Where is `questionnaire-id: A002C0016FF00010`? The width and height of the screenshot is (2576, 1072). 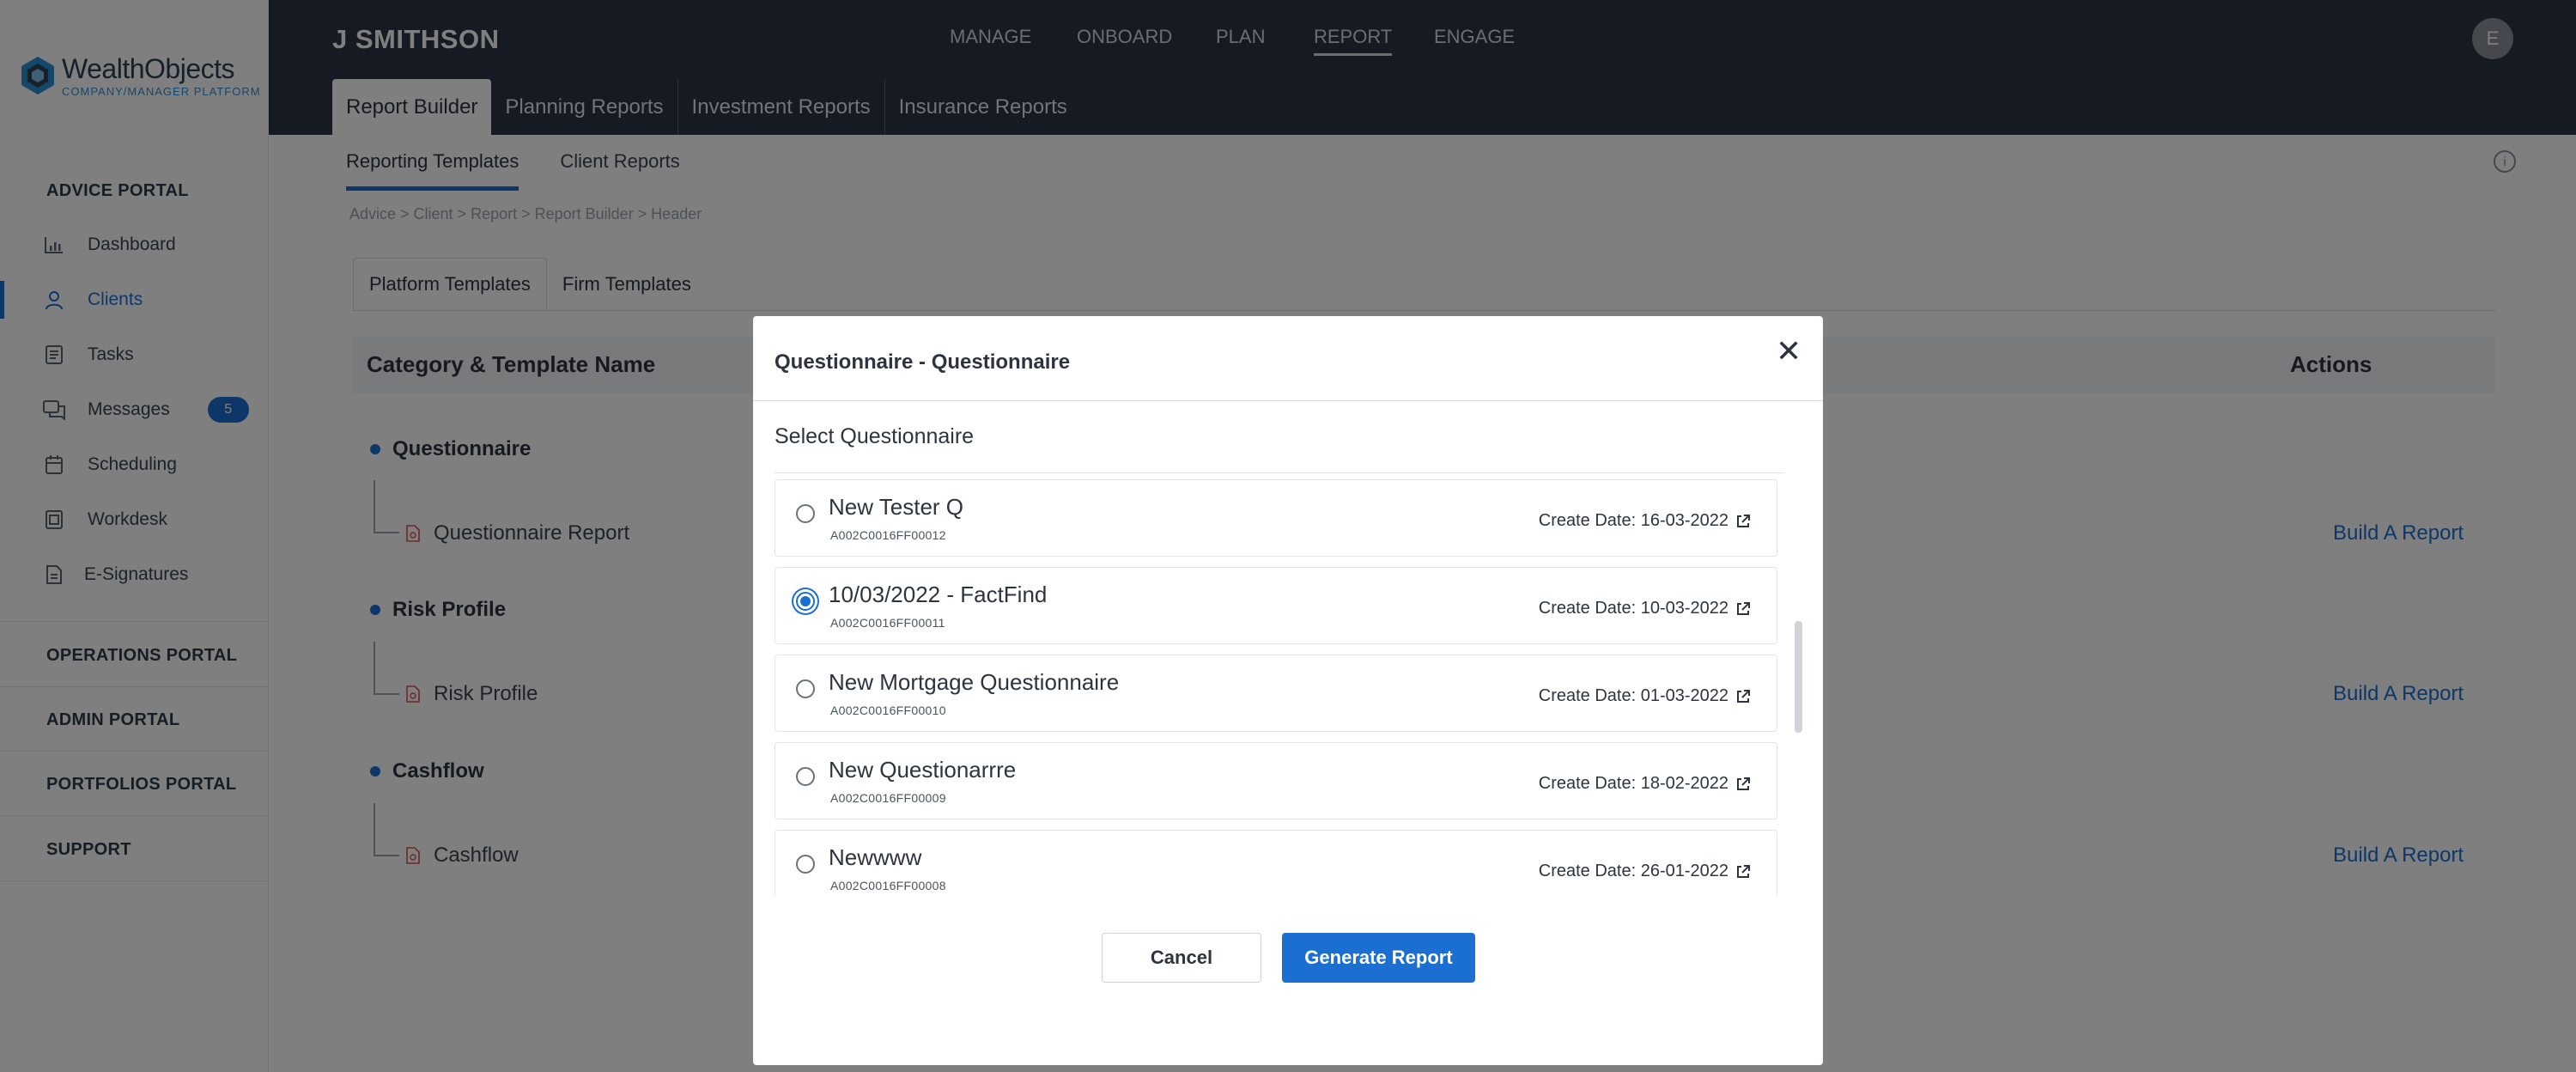
questionnaire-id: A002C0016FF00010 is located at coordinates (888, 710).